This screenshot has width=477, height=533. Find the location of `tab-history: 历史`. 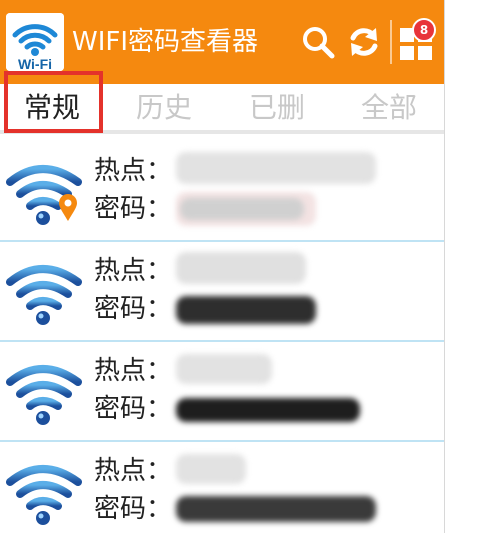

tab-history: 历史 is located at coordinates (164, 108).